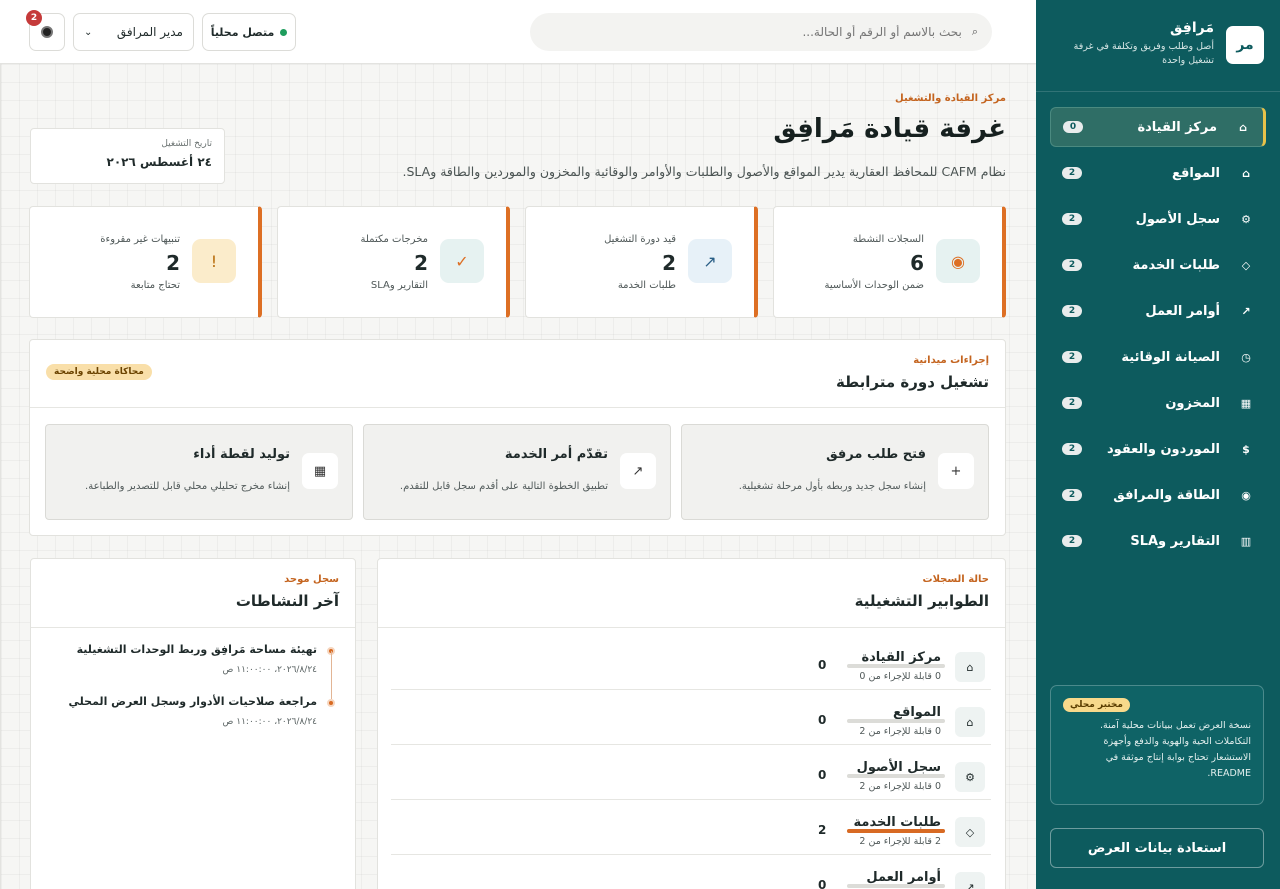 Image resolution: width=1280 pixels, height=889 pixels. What do you see at coordinates (1158, 403) in the screenshot?
I see `sidebar-item-6: ▦ المخزون 2` at bounding box center [1158, 403].